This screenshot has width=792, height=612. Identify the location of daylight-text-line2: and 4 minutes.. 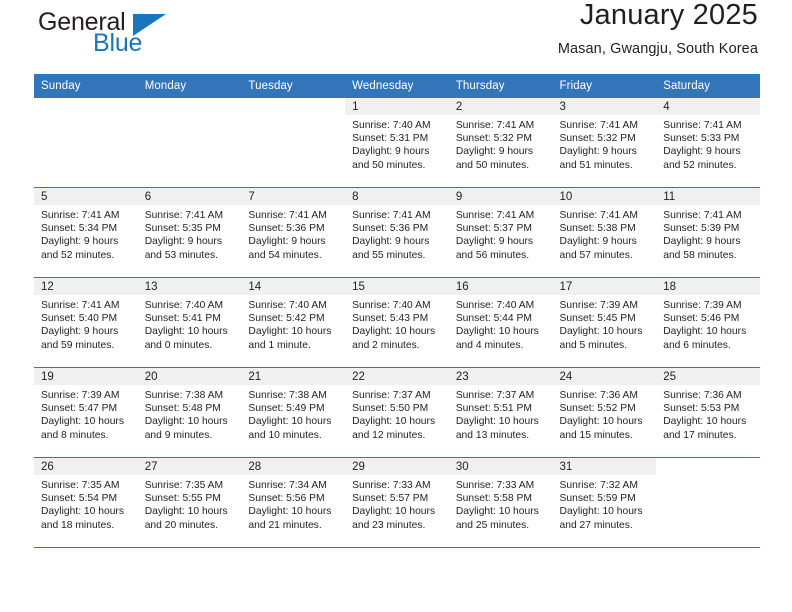
(489, 345).